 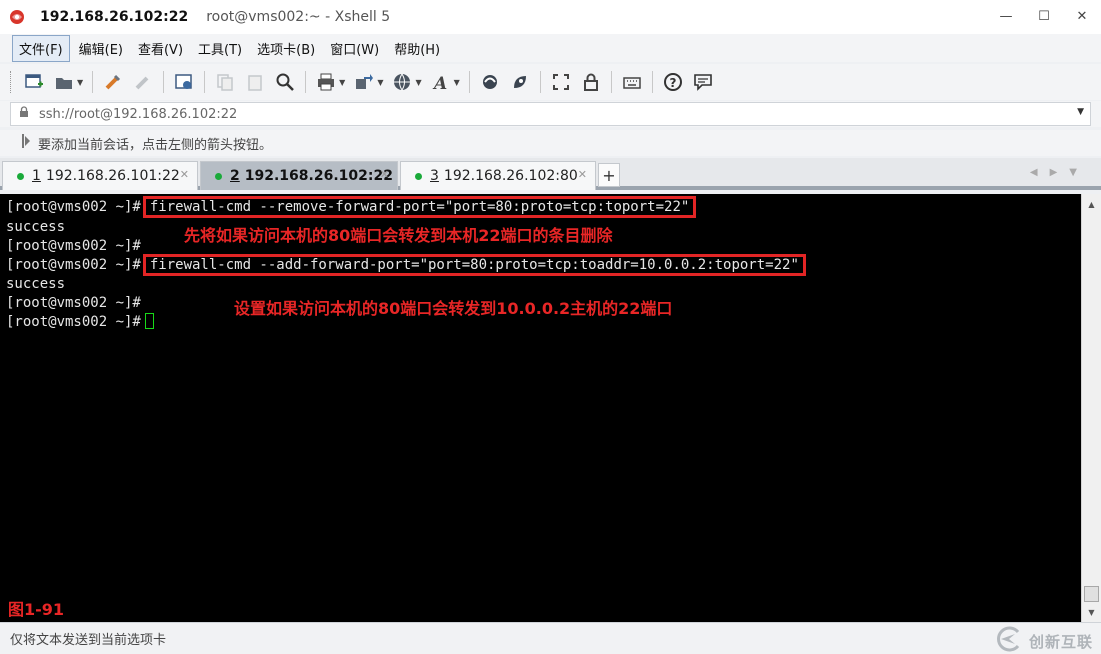 I want to click on properties-icon, so click(x=184, y=82).